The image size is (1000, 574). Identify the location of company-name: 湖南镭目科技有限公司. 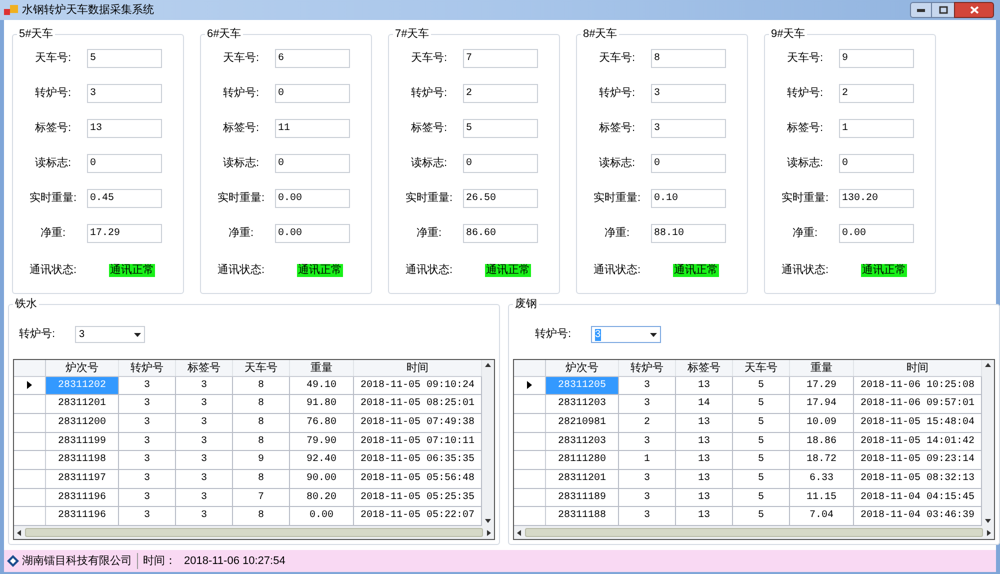
(77, 561).